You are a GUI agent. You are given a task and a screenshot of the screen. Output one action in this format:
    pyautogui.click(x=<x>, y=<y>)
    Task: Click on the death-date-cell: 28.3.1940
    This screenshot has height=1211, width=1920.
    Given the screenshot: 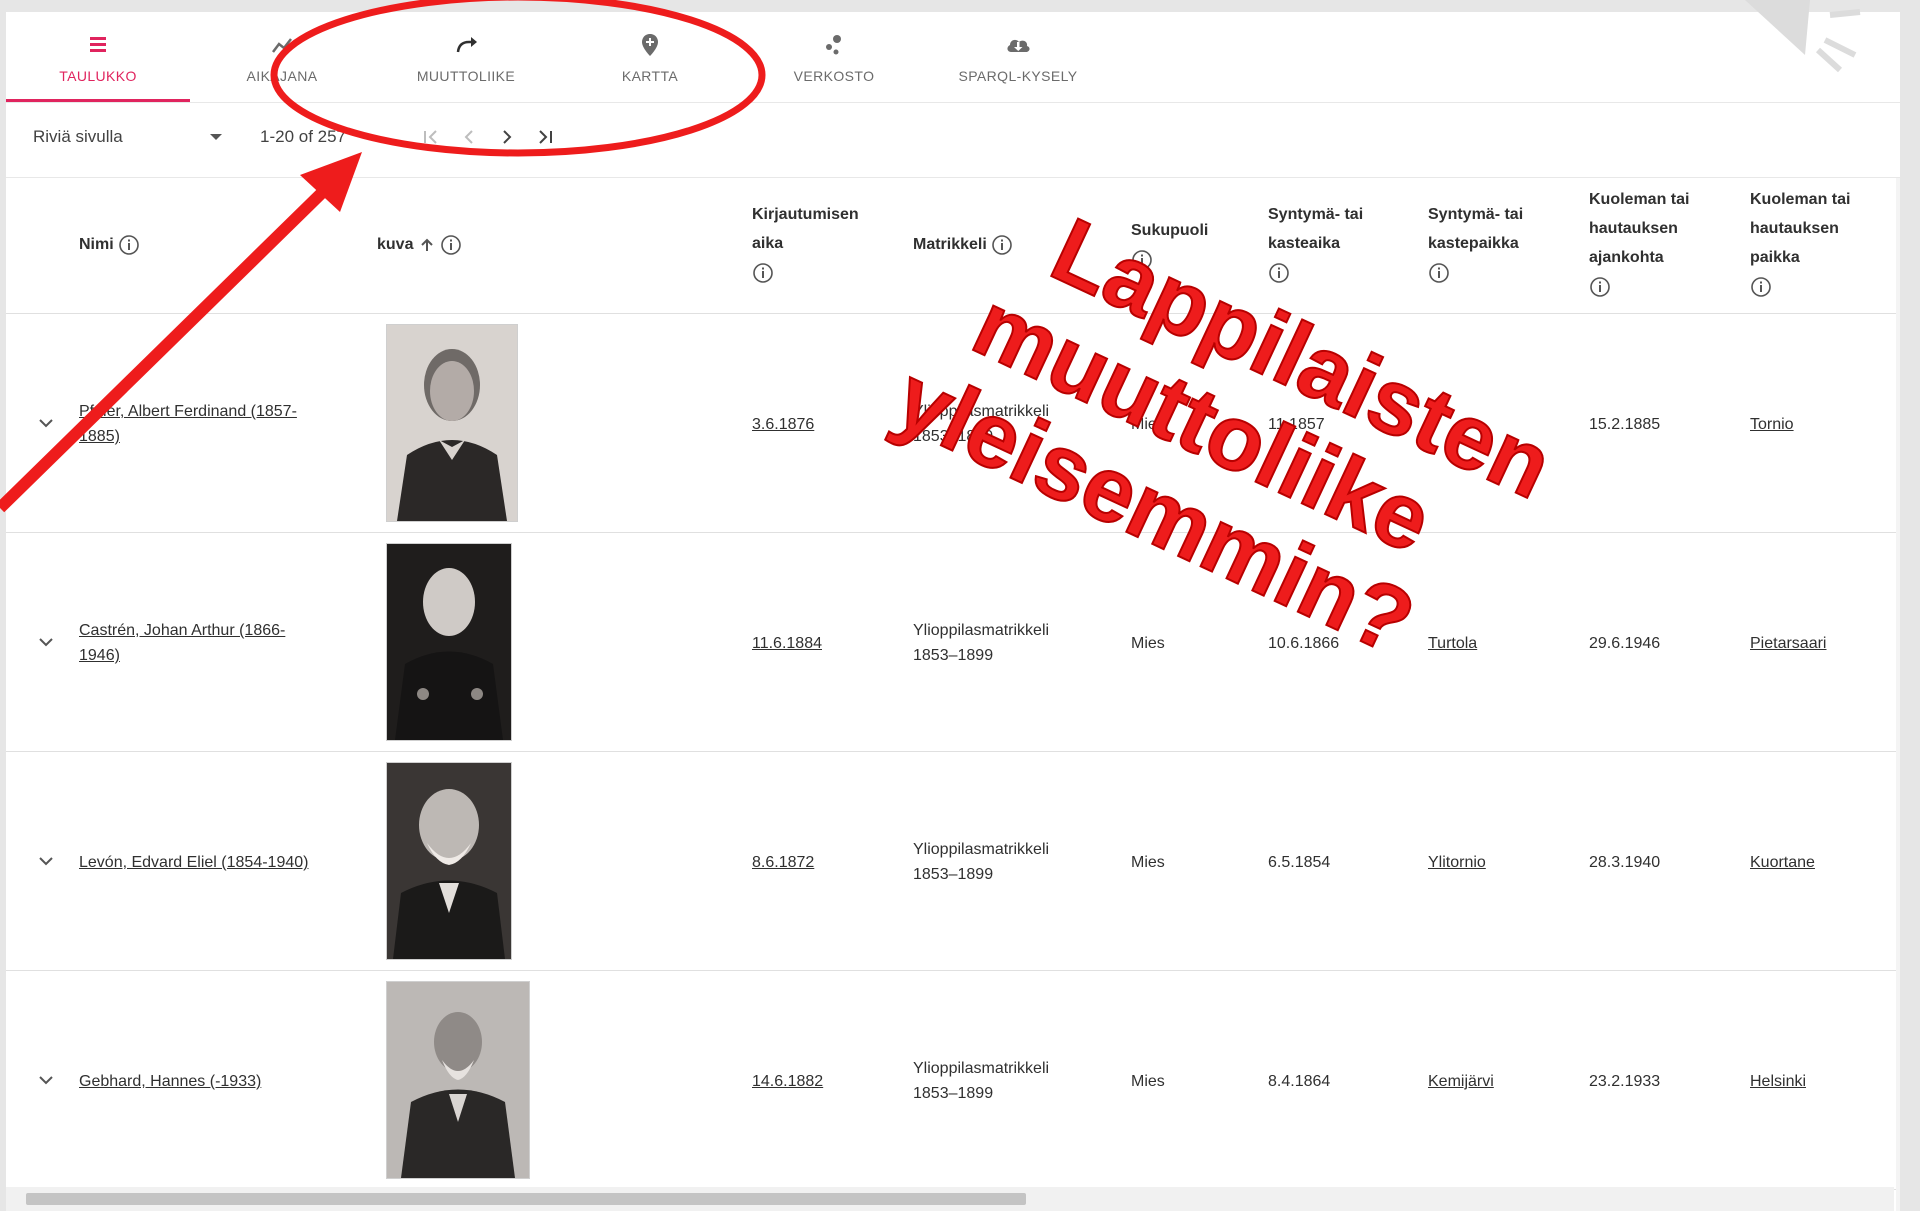 What is the action you would take?
    pyautogui.click(x=1625, y=862)
    